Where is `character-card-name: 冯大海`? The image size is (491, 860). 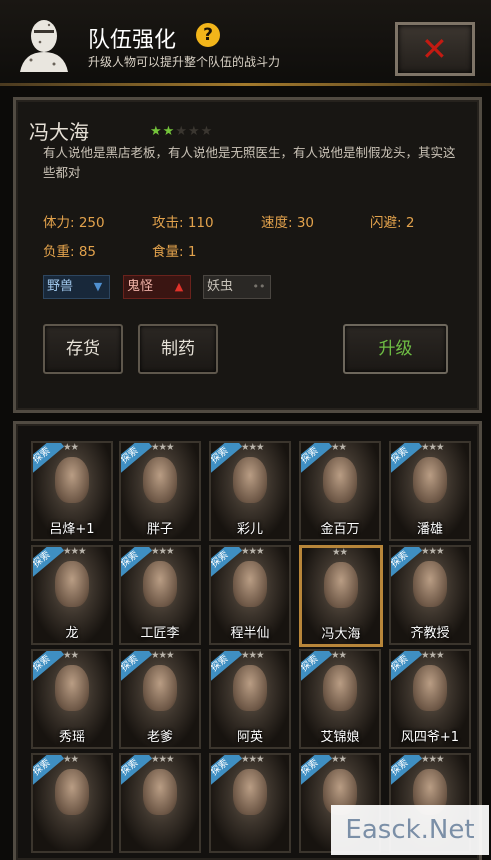
character-card-name: 冯大海 is located at coordinates (341, 634).